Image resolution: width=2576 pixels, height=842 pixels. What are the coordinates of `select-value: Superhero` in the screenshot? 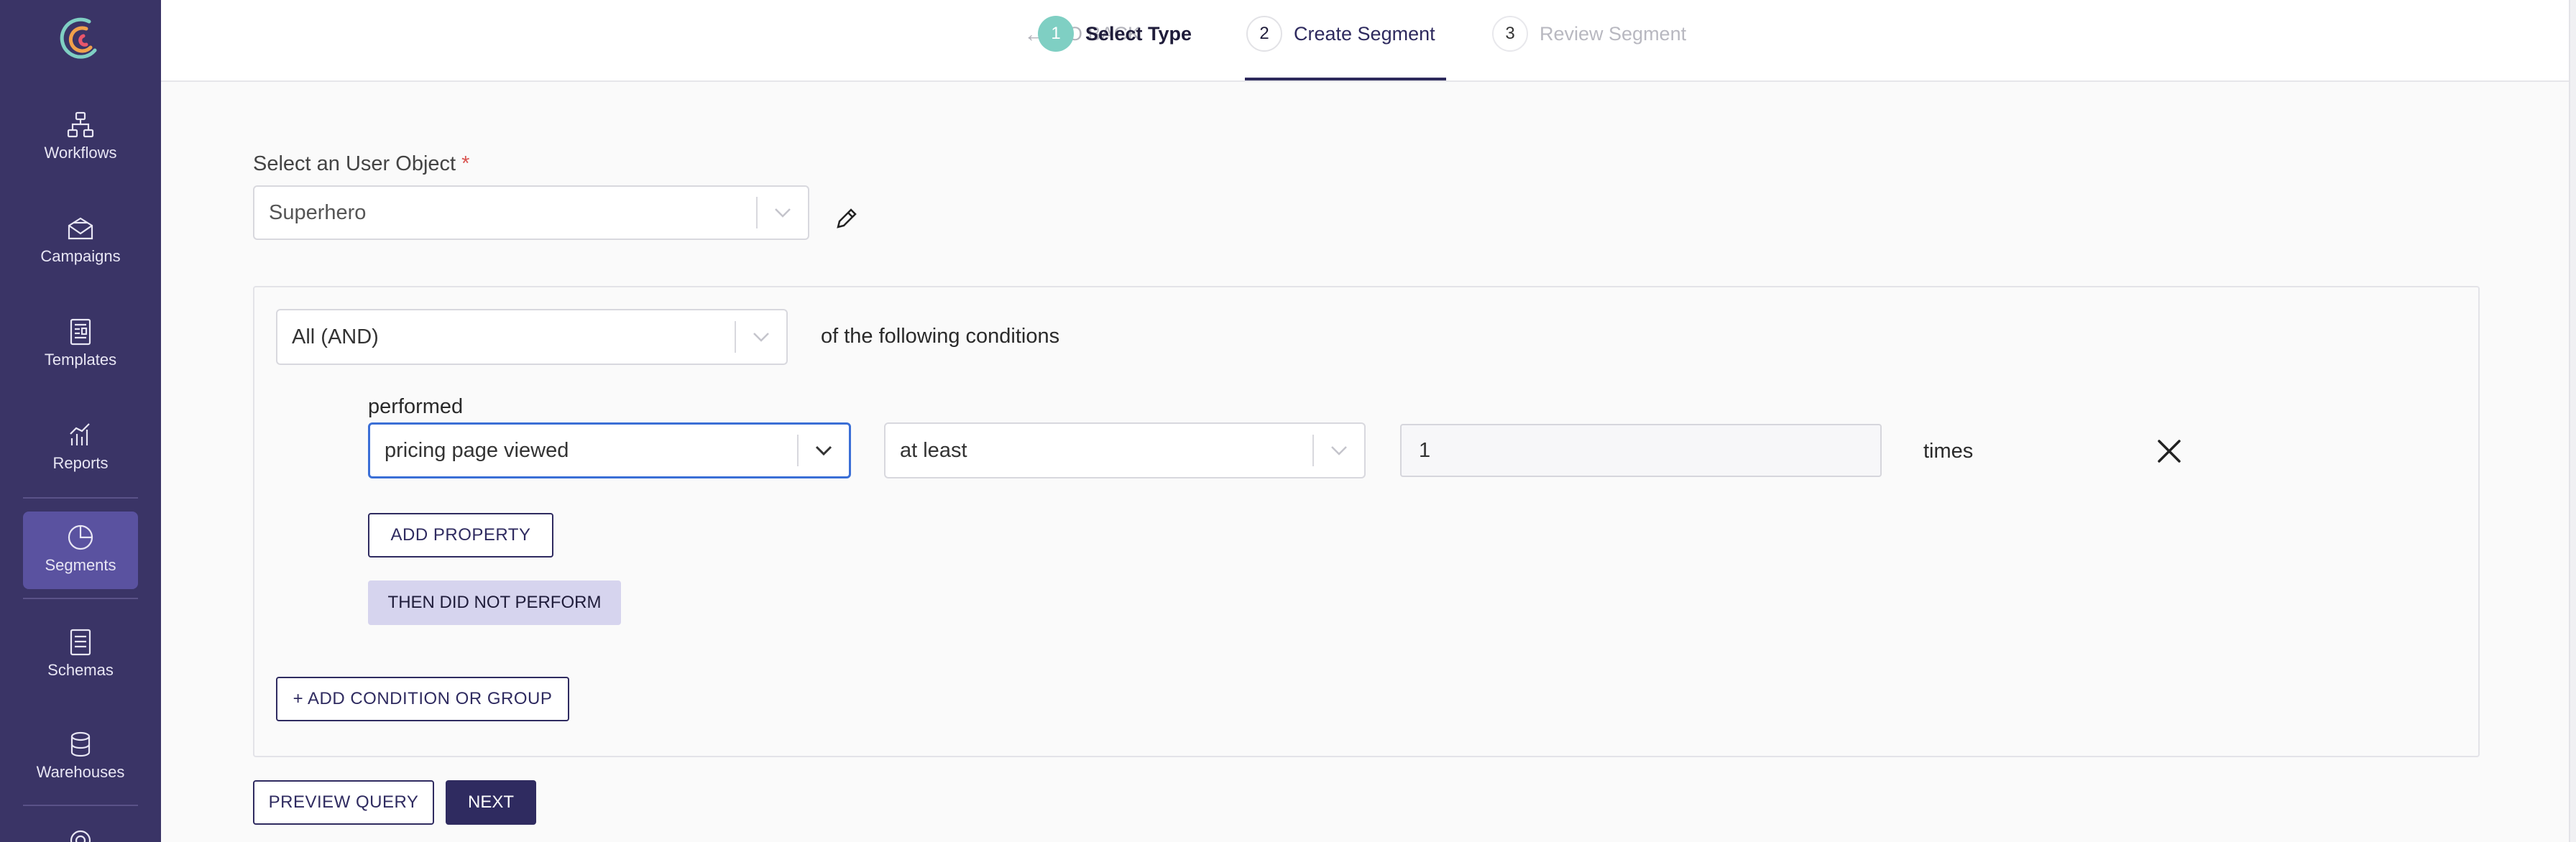 It's located at (318, 212).